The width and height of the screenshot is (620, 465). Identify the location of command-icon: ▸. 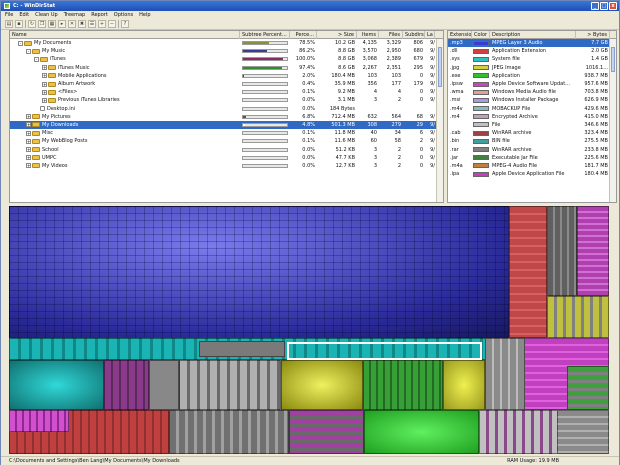
(62, 24).